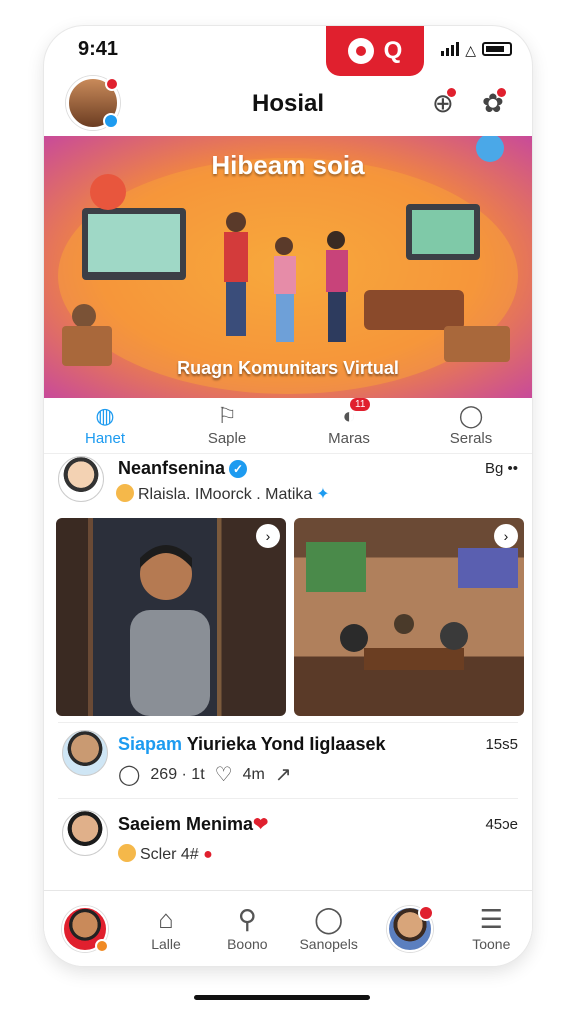 This screenshot has width=576, height=1024. I want to click on comment-count: 269 · 1t, so click(177, 774).